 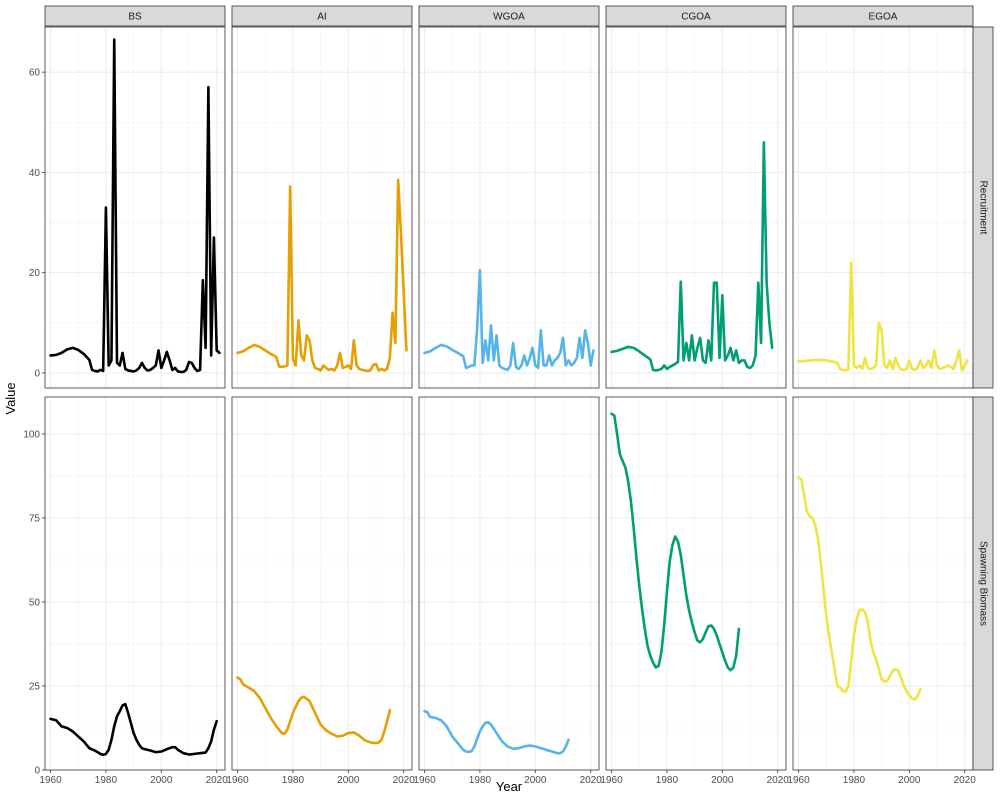 I want to click on panel-rec-WGOA, so click(x=509, y=207).